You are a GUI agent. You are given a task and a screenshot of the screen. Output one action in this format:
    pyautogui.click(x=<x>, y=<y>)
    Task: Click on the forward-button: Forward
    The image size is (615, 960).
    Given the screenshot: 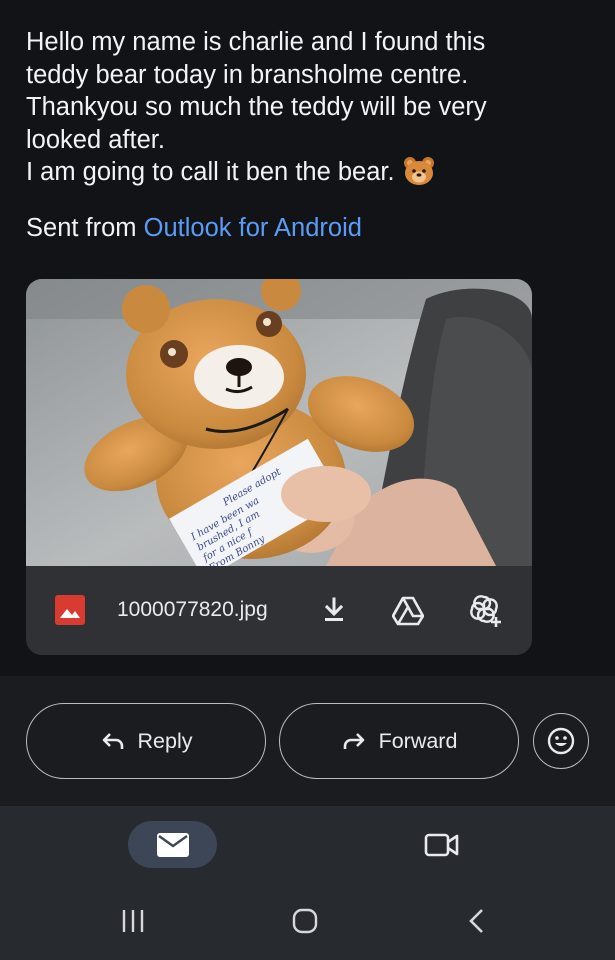 What is the action you would take?
    pyautogui.click(x=399, y=741)
    